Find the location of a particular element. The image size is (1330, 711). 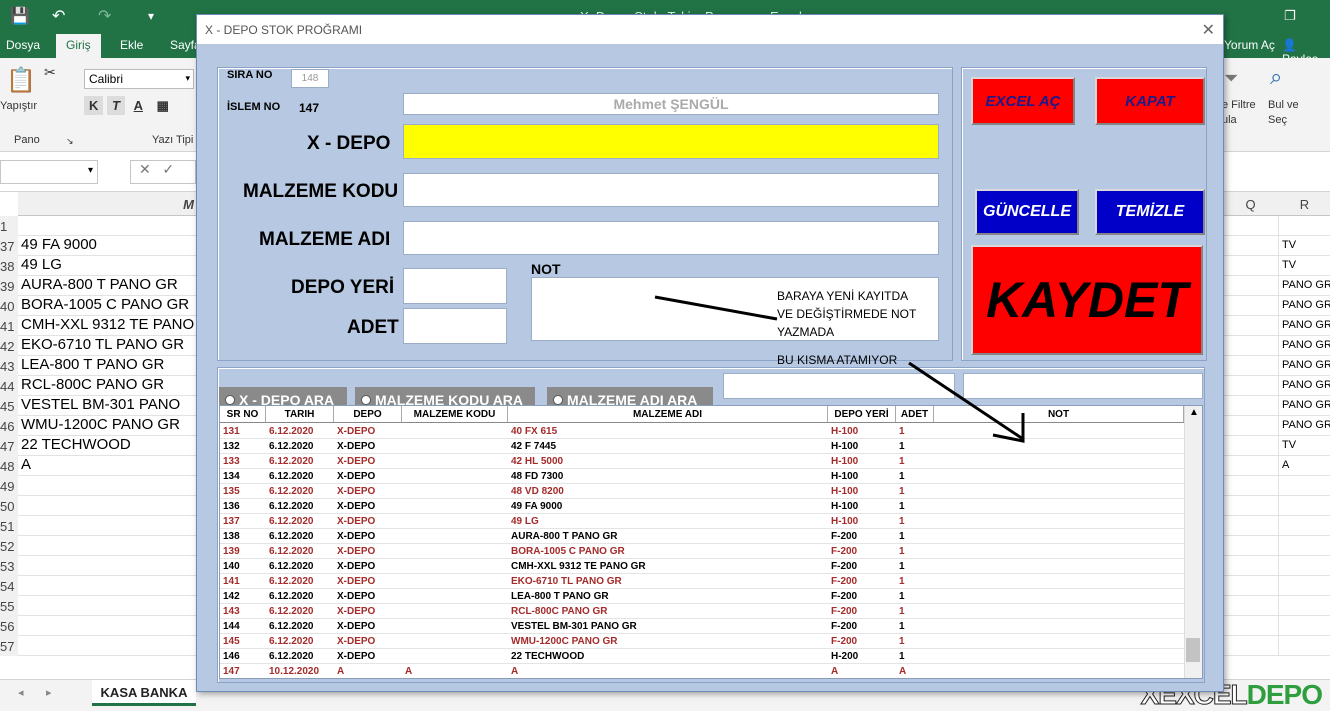

cell-a: A is located at coordinates (108, 466).